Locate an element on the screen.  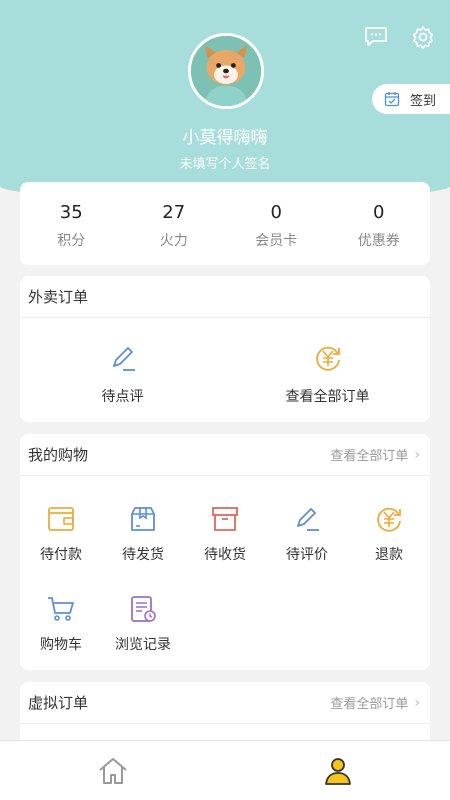
wallet-icon is located at coordinates (61, 519).